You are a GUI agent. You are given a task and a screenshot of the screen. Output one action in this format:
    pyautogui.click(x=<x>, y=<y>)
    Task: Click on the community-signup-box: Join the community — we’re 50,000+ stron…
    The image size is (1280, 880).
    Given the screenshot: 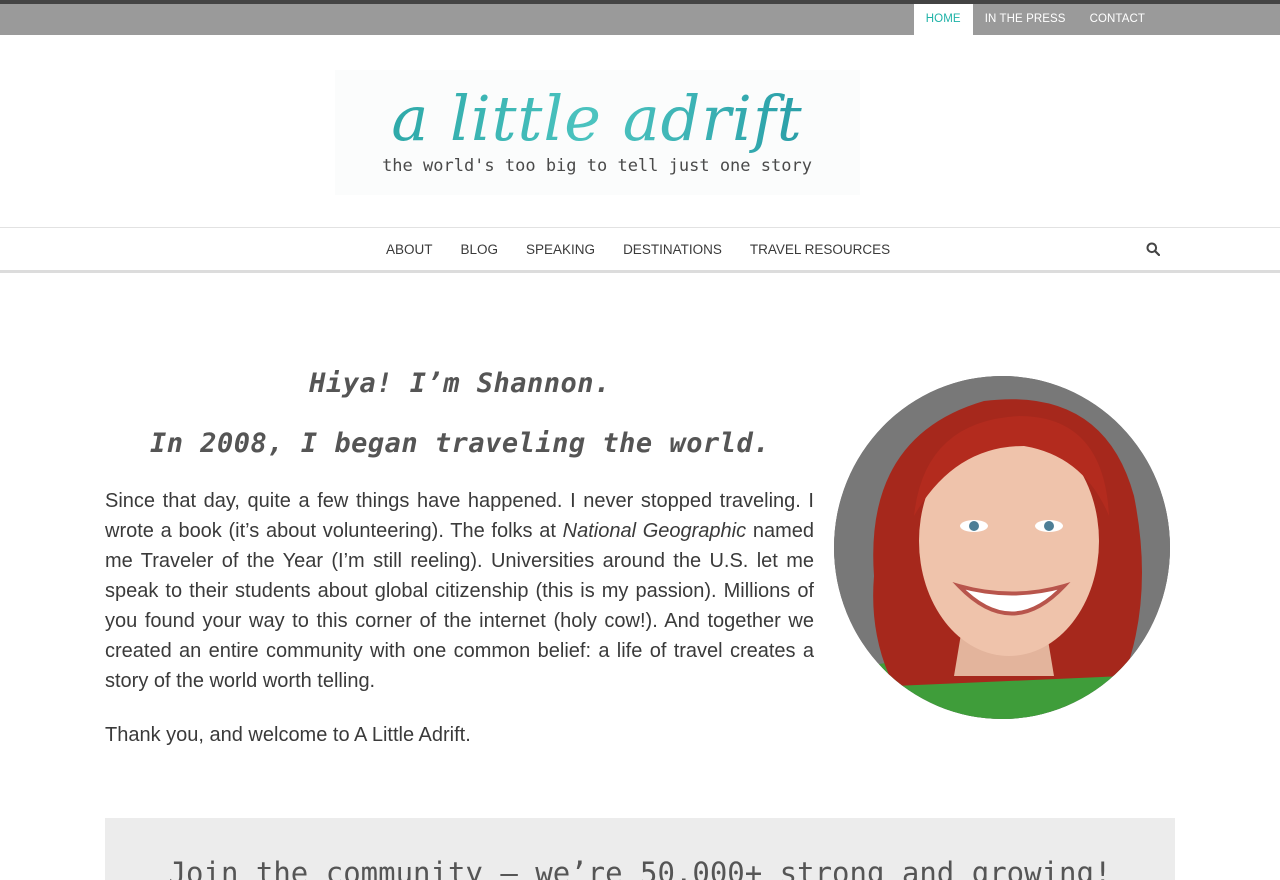 What is the action you would take?
    pyautogui.click(x=640, y=849)
    